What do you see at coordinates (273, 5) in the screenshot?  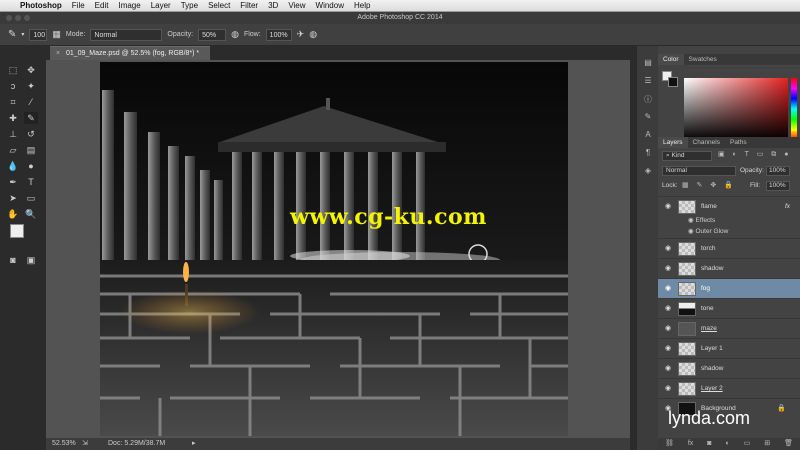 I see `menu-3d: 3D` at bounding box center [273, 5].